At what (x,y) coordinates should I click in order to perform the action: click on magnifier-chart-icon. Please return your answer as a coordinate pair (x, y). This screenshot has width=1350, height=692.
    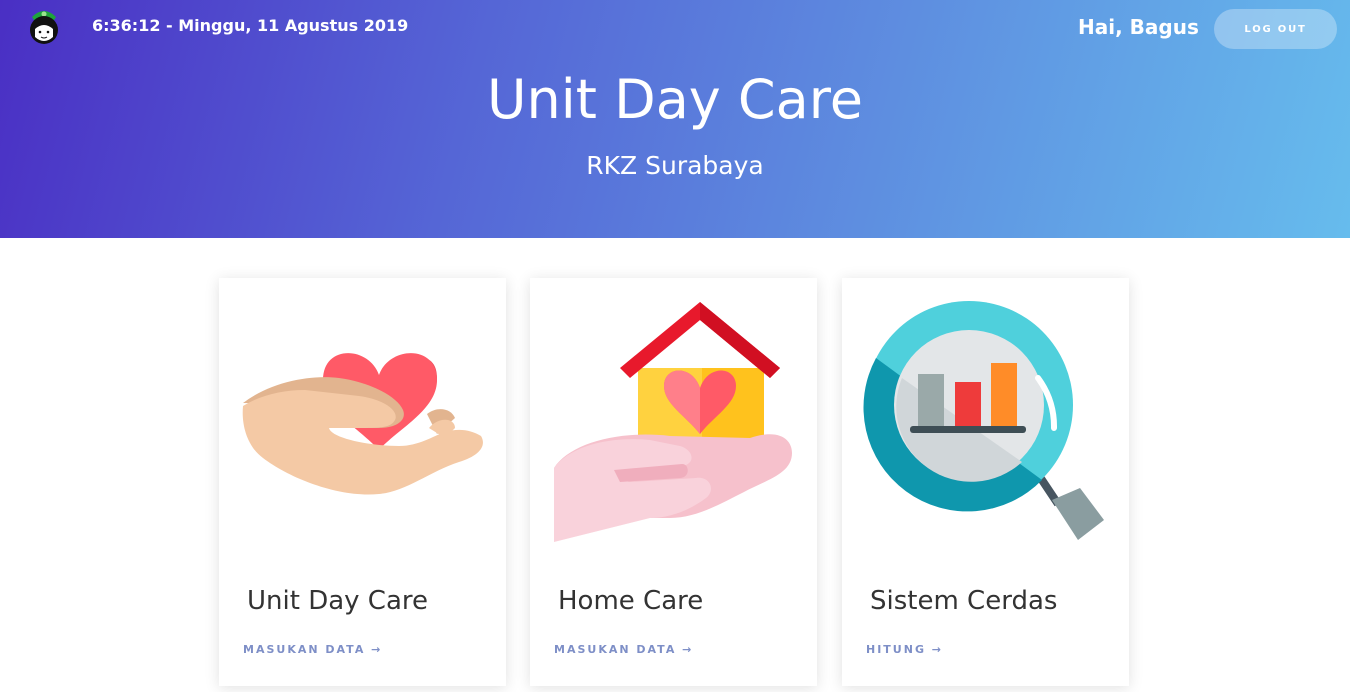
    Looking at the image, I should click on (983, 420).